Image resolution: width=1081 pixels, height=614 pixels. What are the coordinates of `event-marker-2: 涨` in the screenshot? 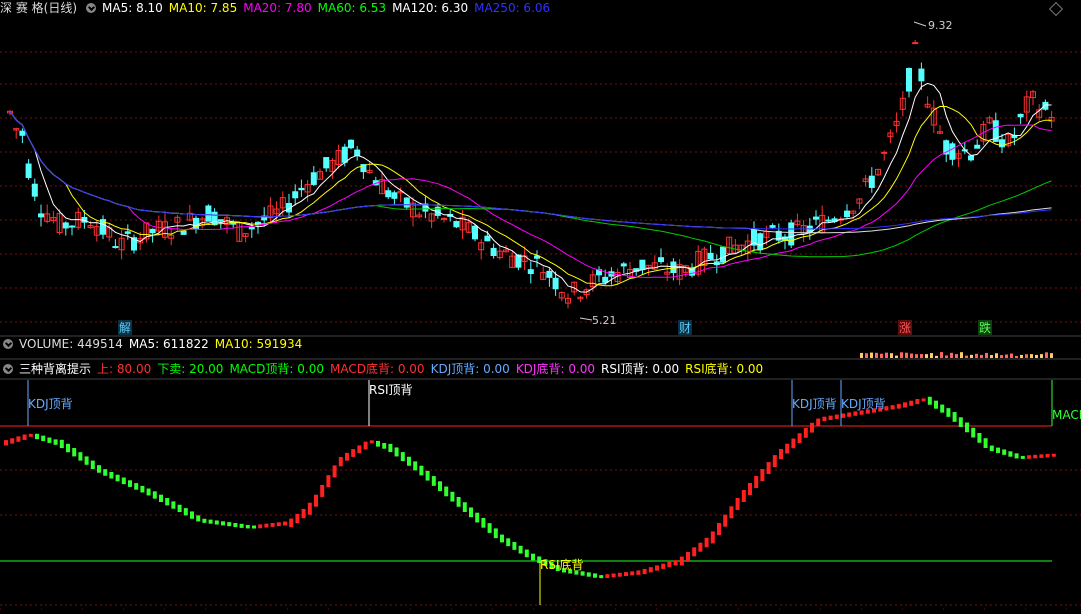 It's located at (905, 327).